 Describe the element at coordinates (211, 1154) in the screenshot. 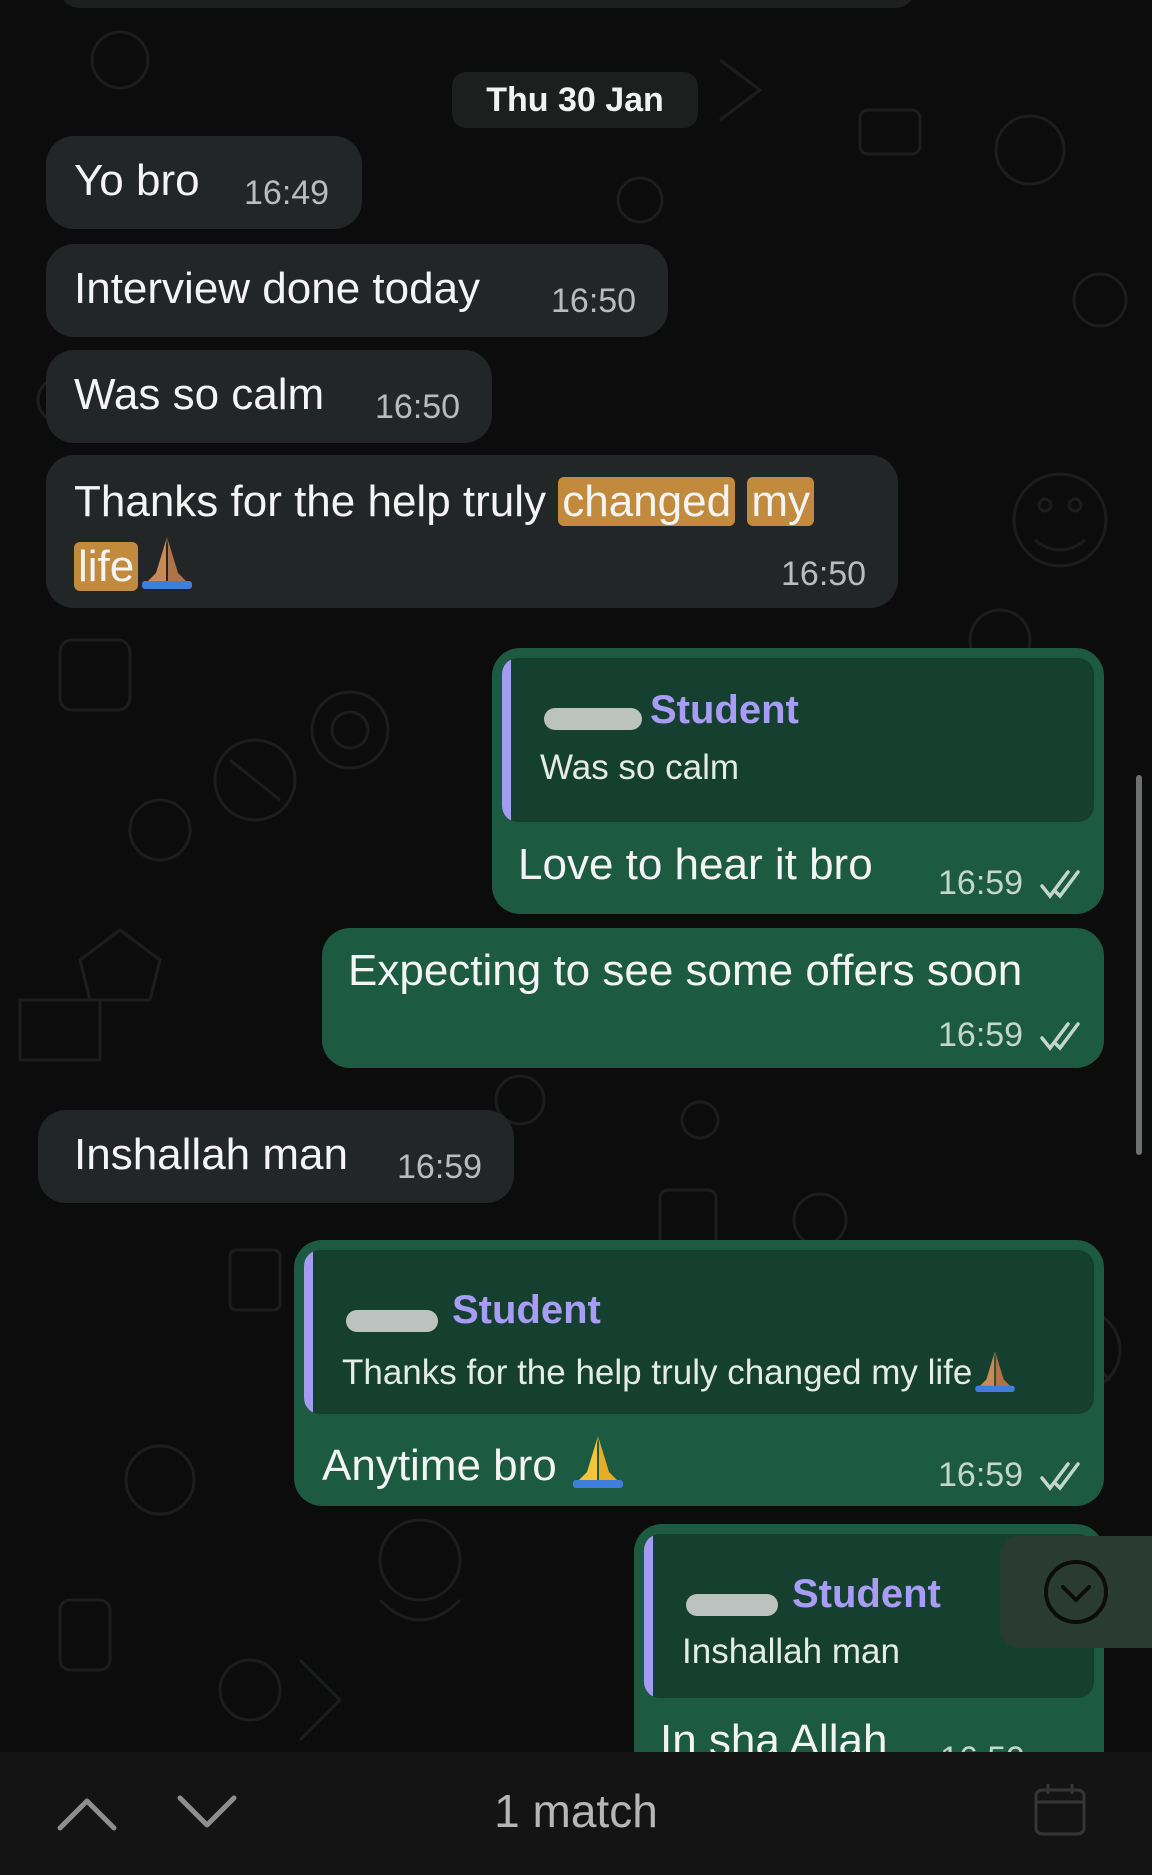

I see `message-text: Inshallah man` at that location.